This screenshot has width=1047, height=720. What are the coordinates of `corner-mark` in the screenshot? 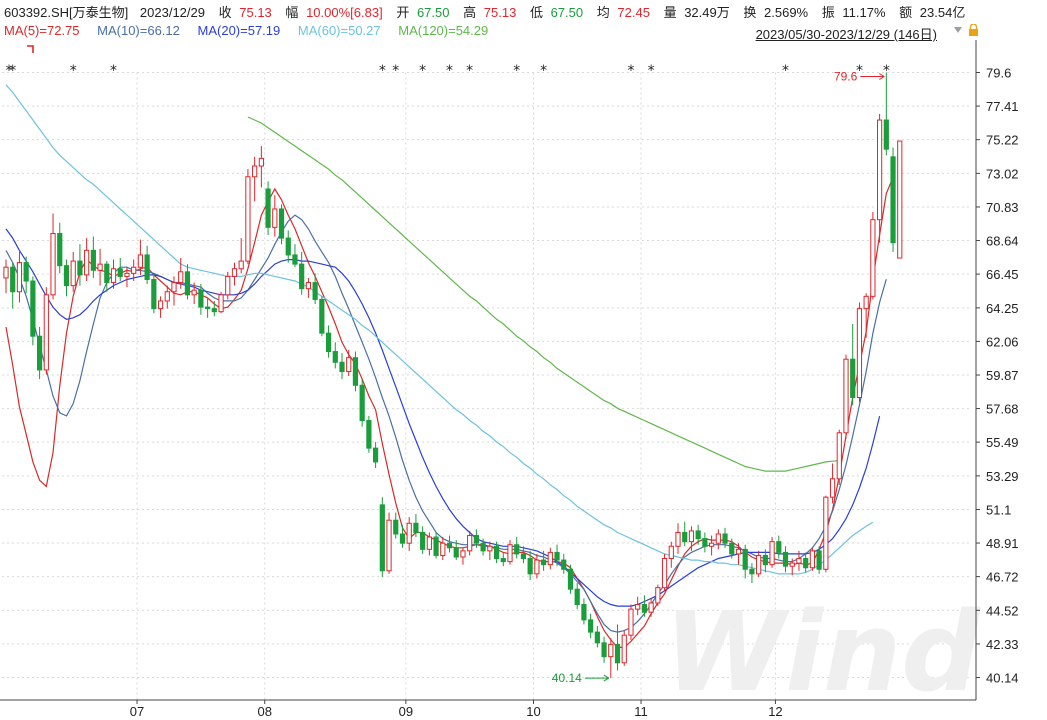 It's located at (30, 49).